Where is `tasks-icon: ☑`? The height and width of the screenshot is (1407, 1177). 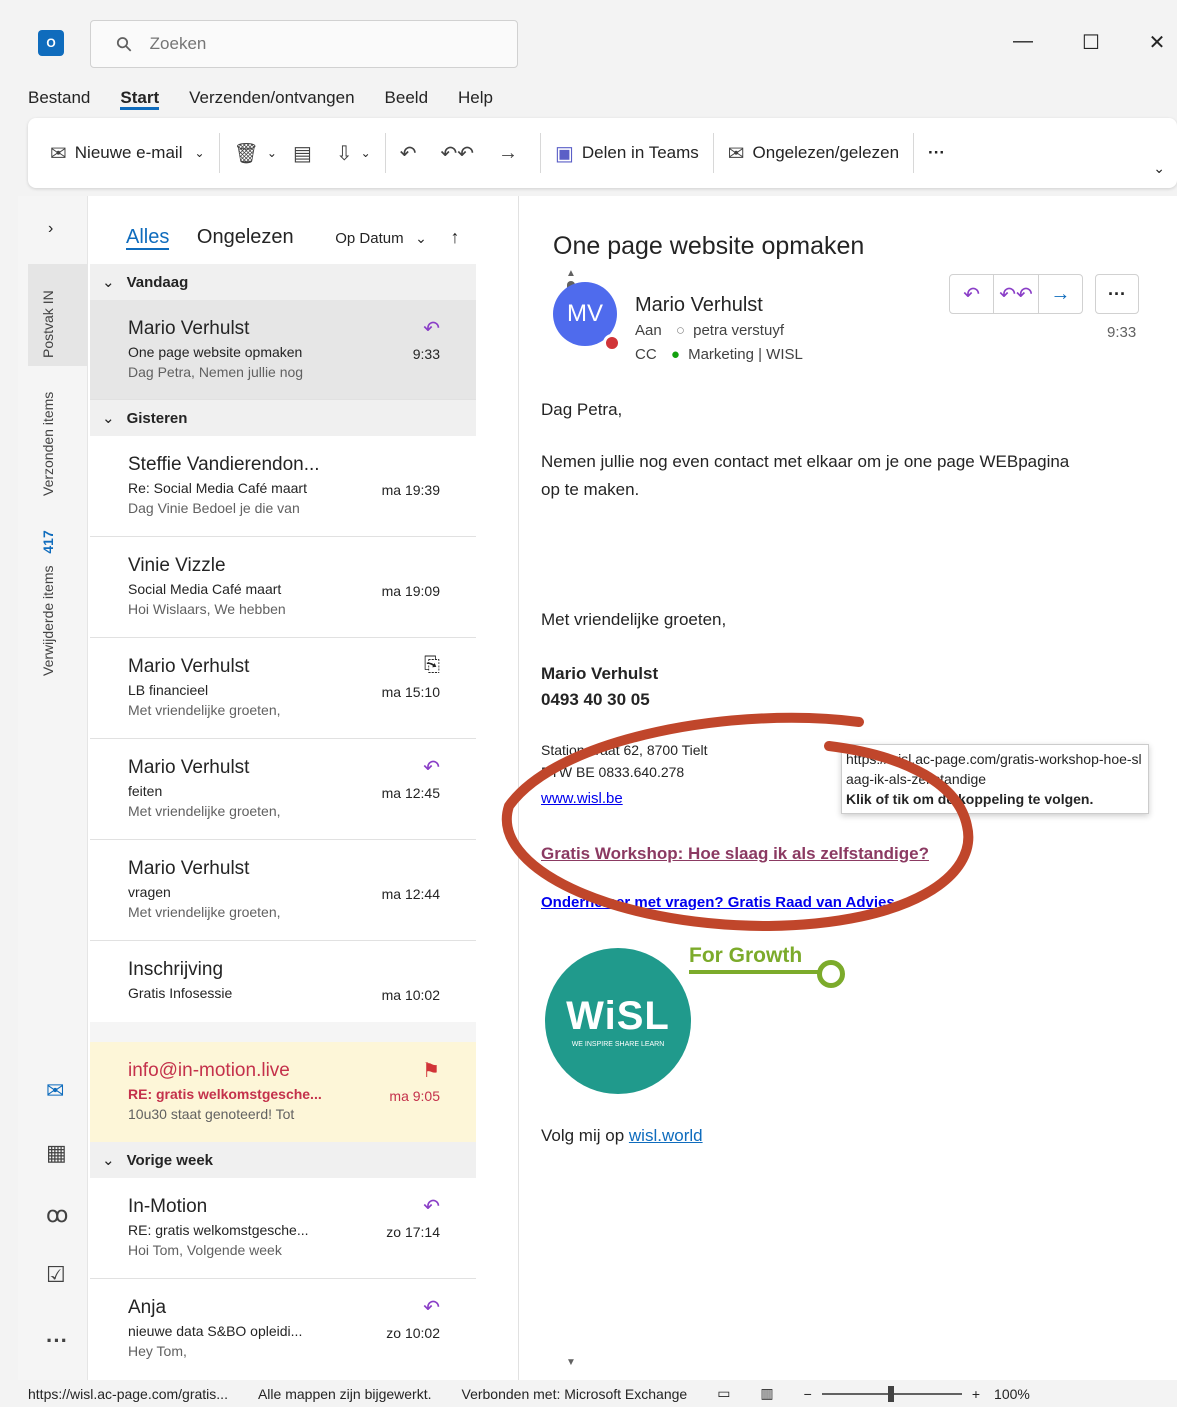
tasks-icon: ☑ is located at coordinates (56, 1275).